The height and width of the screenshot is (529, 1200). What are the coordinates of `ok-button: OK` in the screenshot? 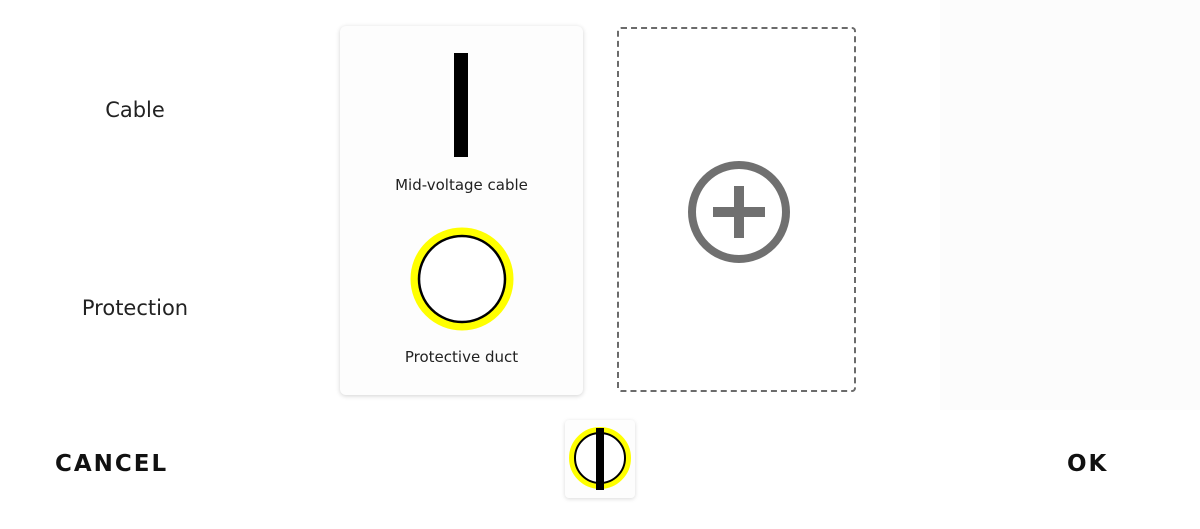 It's located at (1087, 464).